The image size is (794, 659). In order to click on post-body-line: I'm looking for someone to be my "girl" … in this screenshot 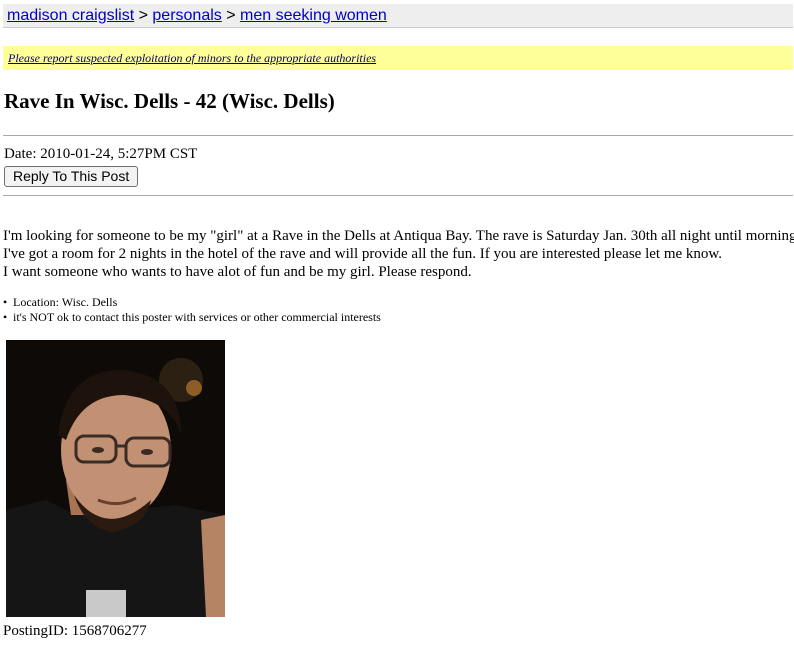, I will do `click(398, 236)`.